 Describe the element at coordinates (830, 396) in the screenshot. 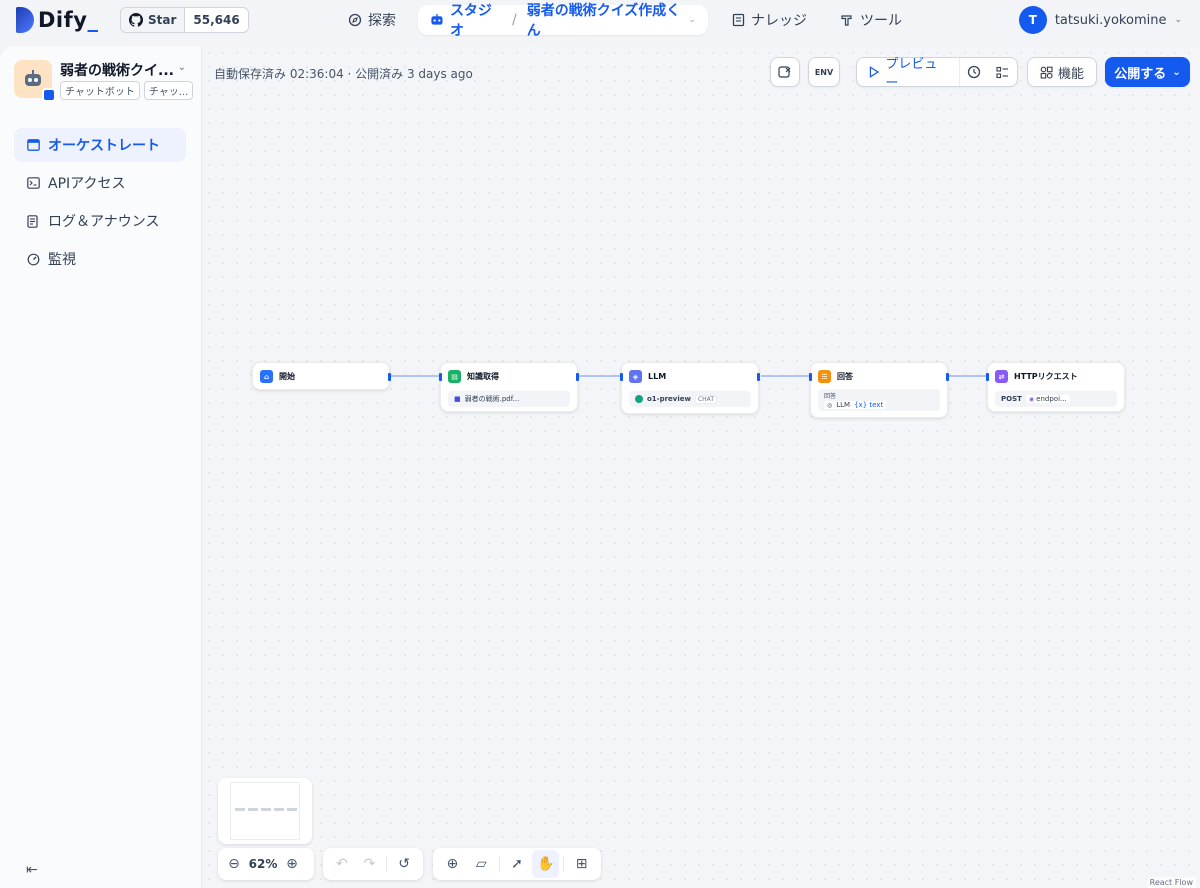

I see `answer-label: 回答` at that location.